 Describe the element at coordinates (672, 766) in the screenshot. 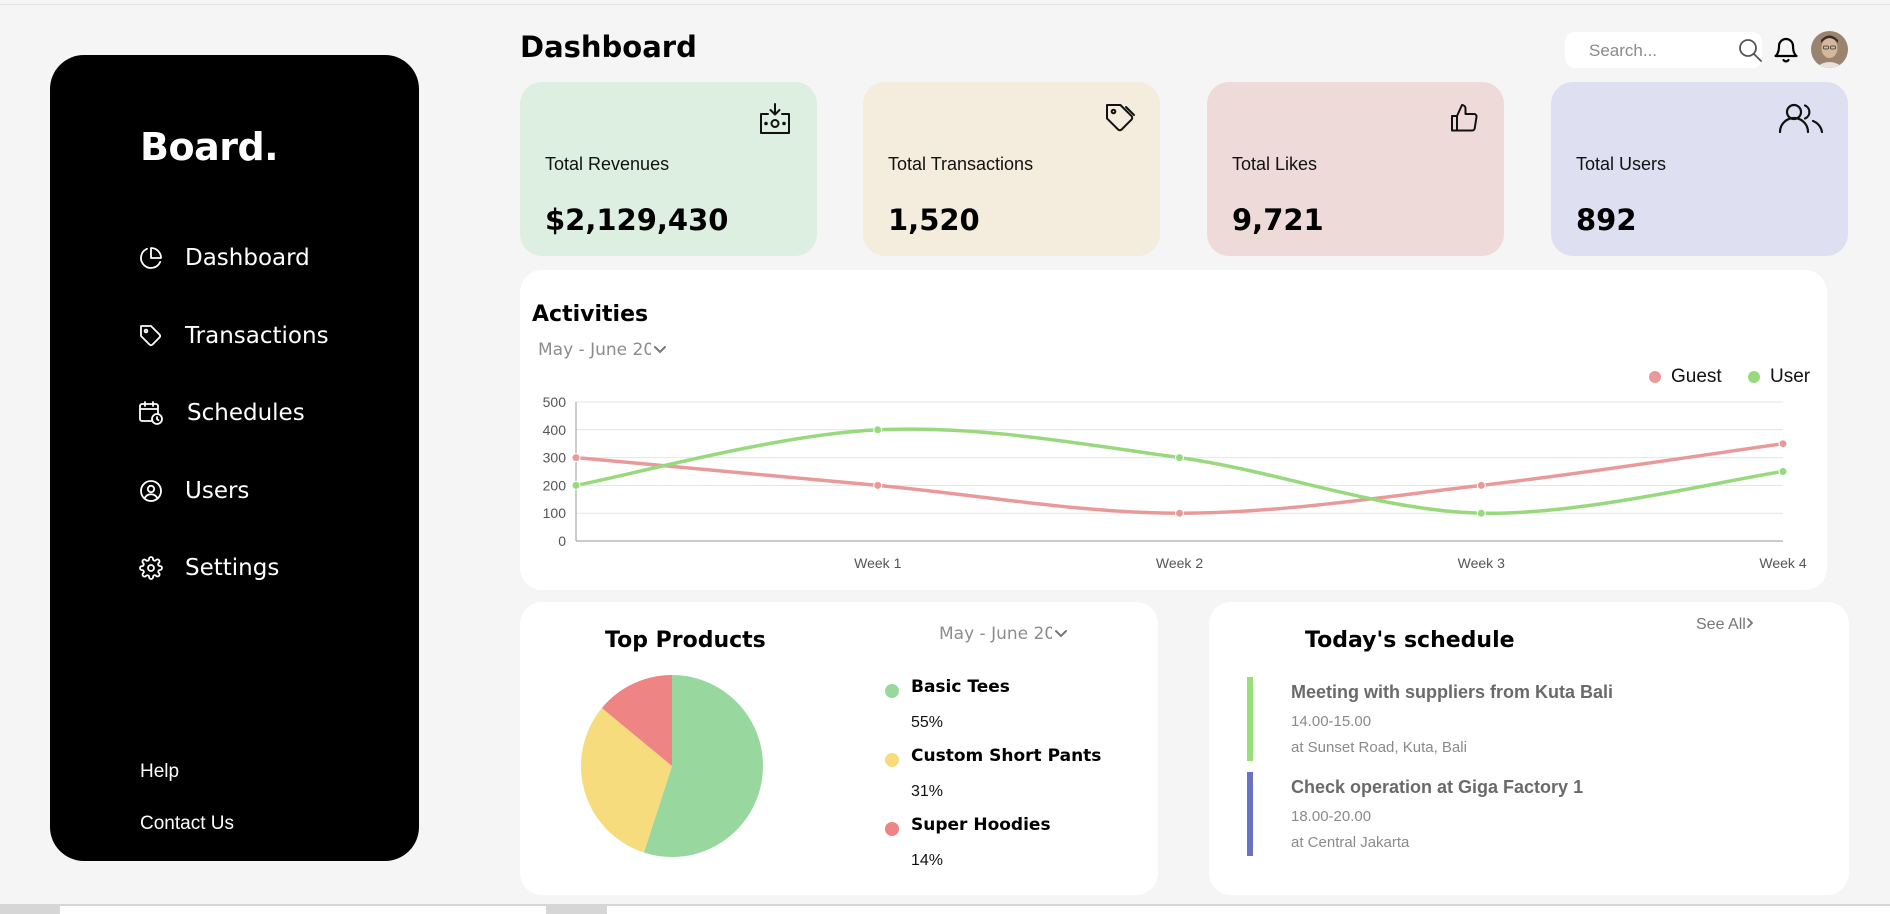

I see `top-products-pie-chart` at that location.